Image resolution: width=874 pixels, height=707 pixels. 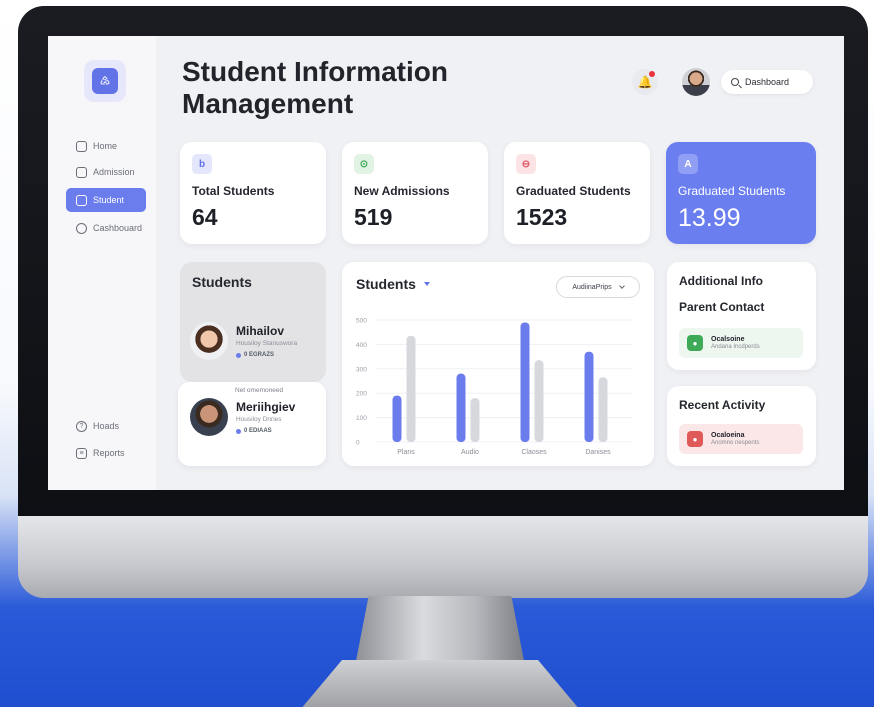 I want to click on notification-button: 🔔, so click(x=645, y=82).